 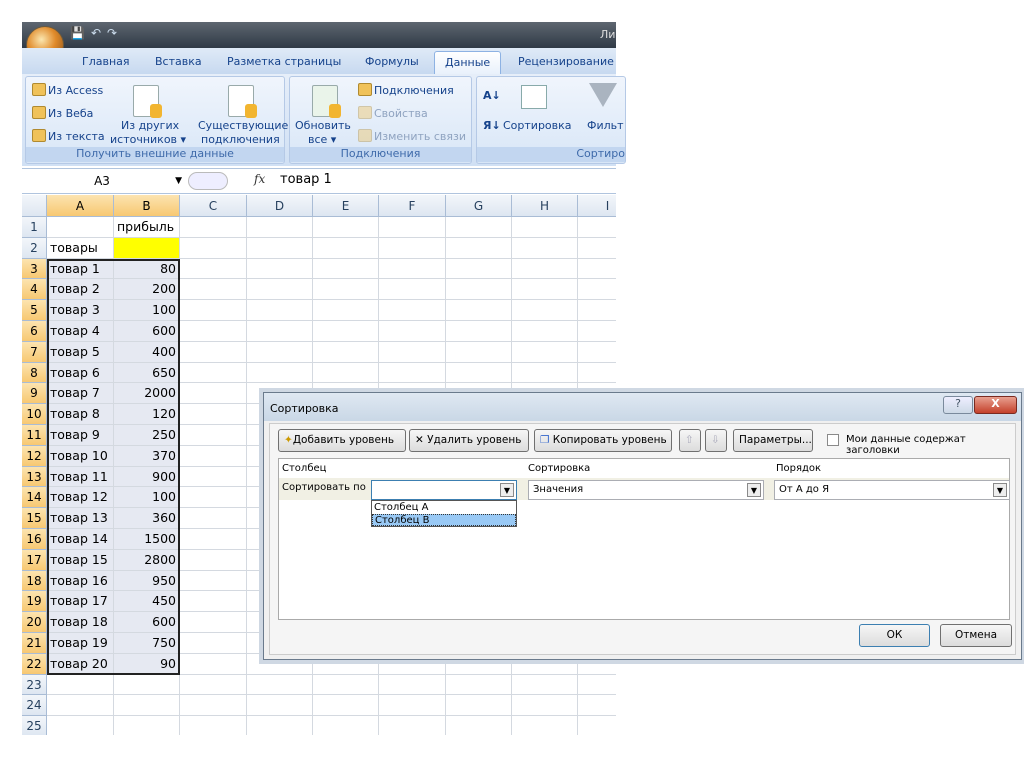 What do you see at coordinates (603, 440) in the screenshot?
I see `copy-level-button: ❐ Копировать уровень` at bounding box center [603, 440].